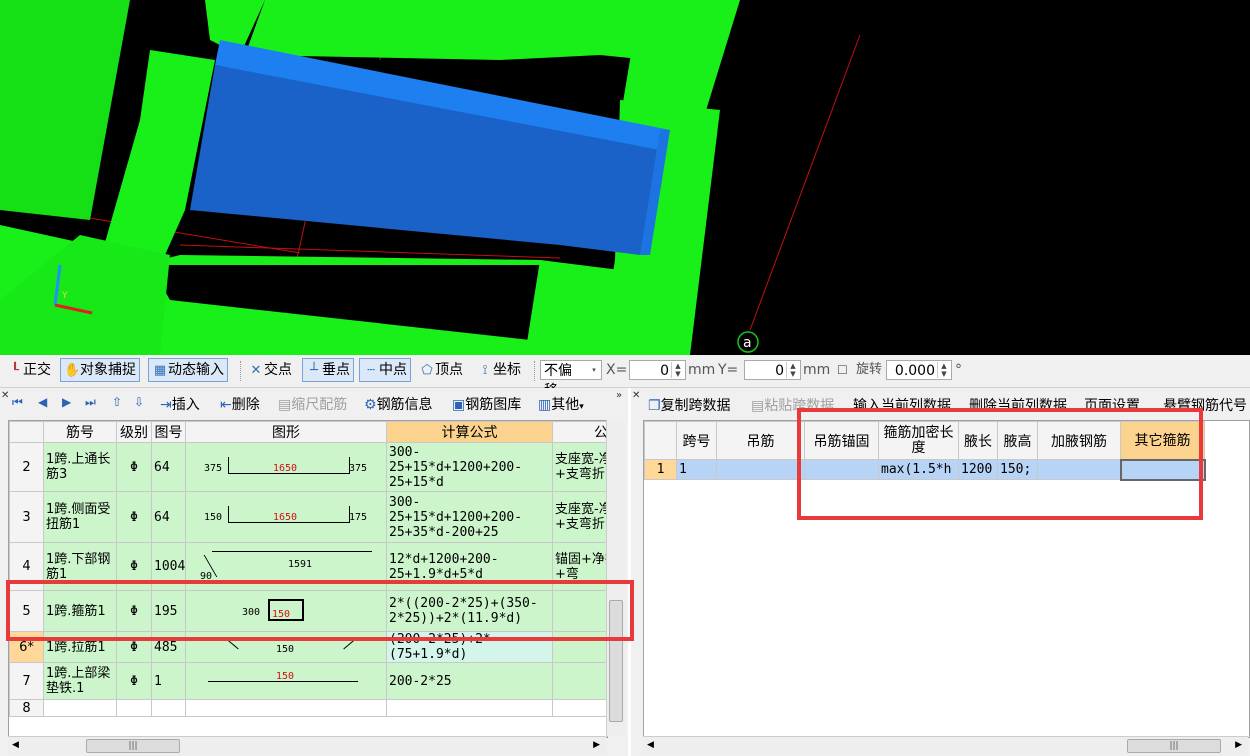  Describe the element at coordinates (134, 432) in the screenshot. I see `header-grade: 级别` at that location.